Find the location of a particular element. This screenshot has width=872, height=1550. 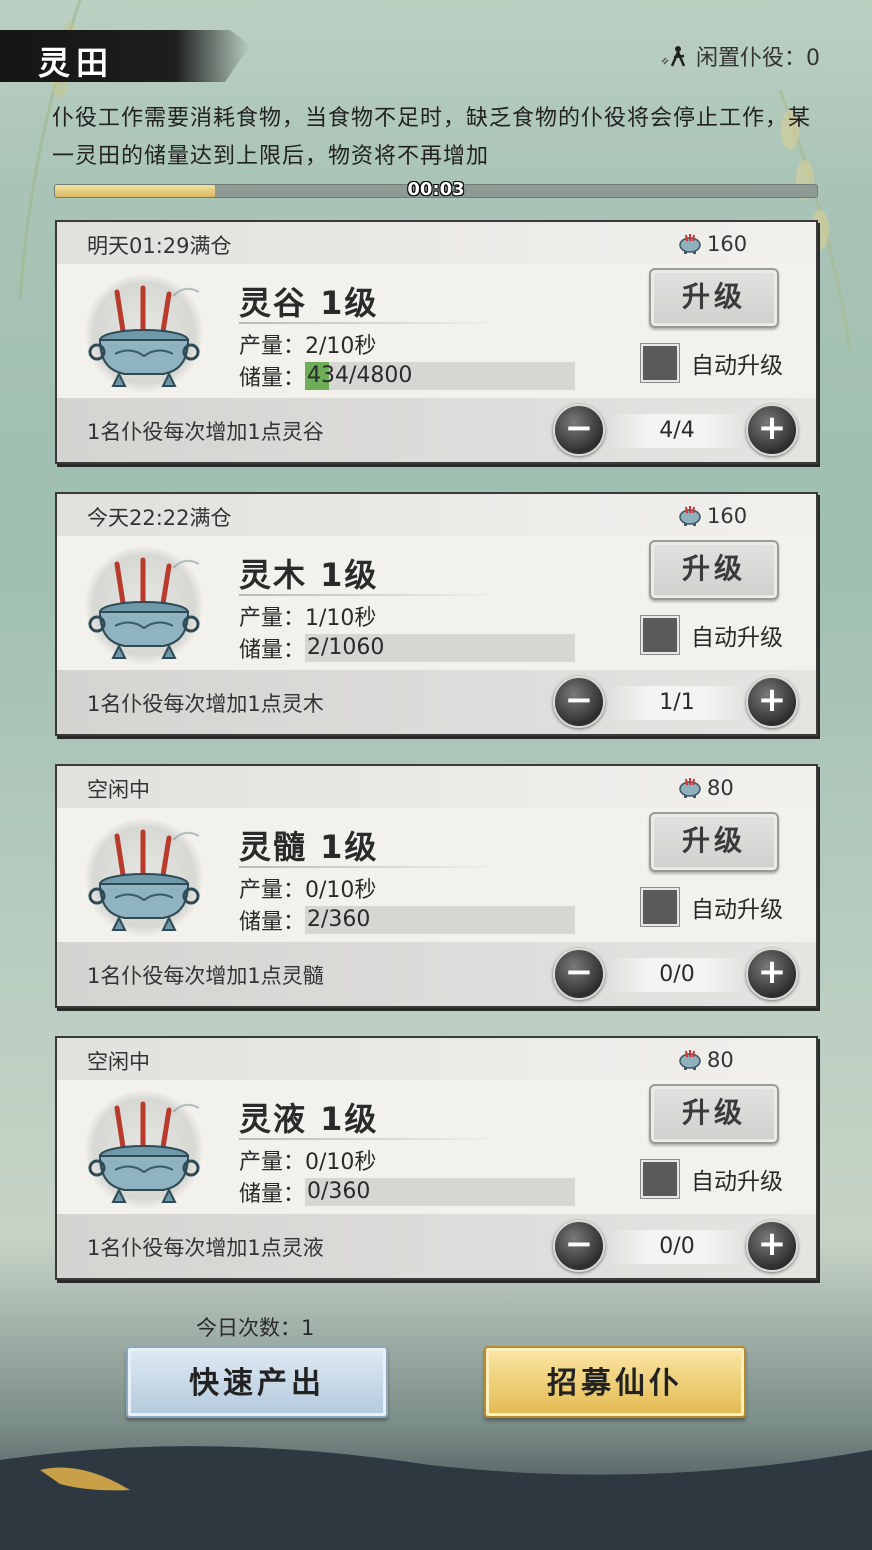

card-footer: 1名仆役每次增加1点灵谷 − 4/4 + is located at coordinates (436, 430).